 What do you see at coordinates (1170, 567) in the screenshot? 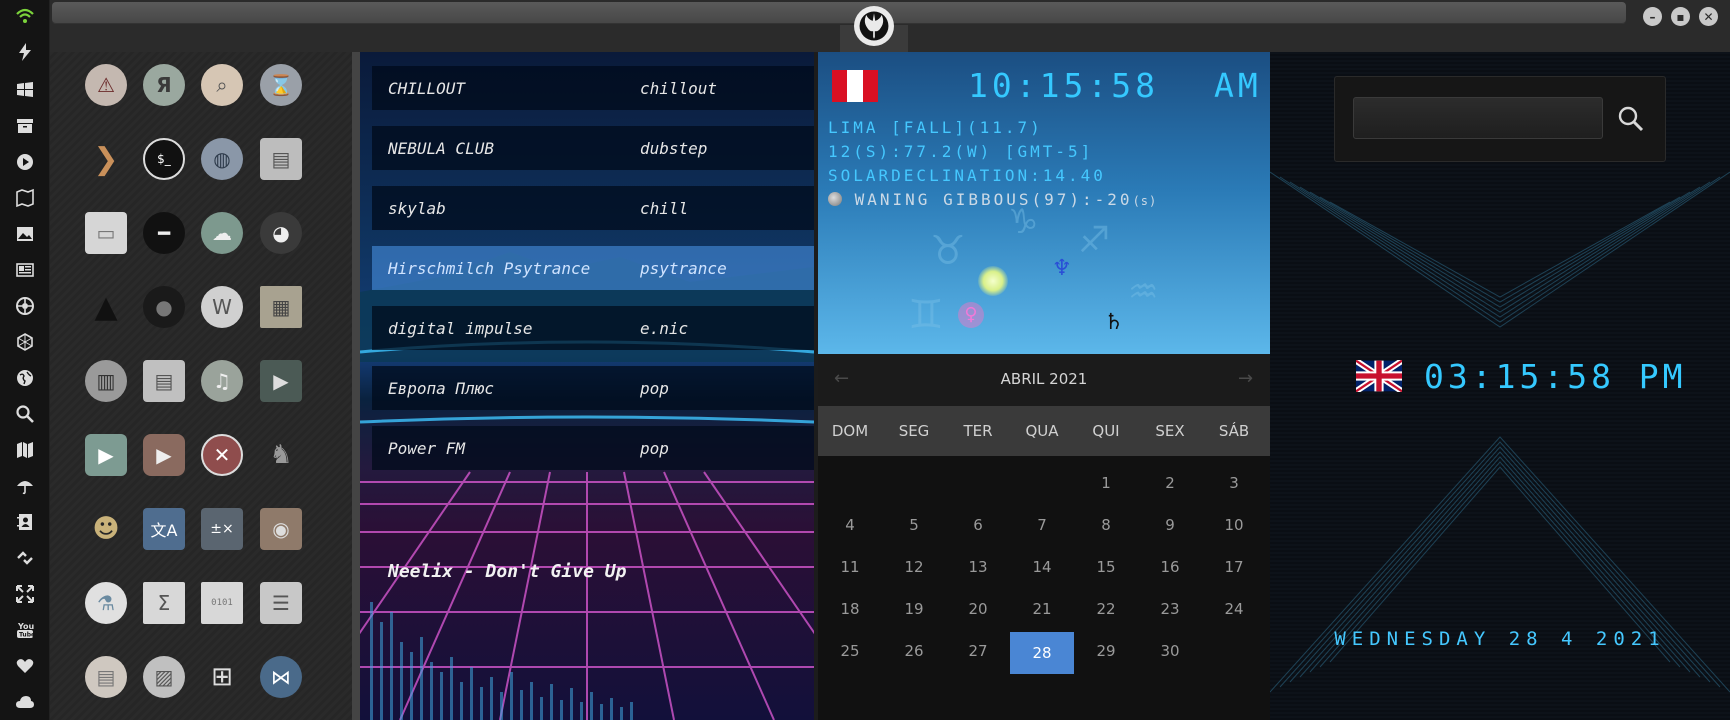
I see `calendar-day: 16` at bounding box center [1170, 567].